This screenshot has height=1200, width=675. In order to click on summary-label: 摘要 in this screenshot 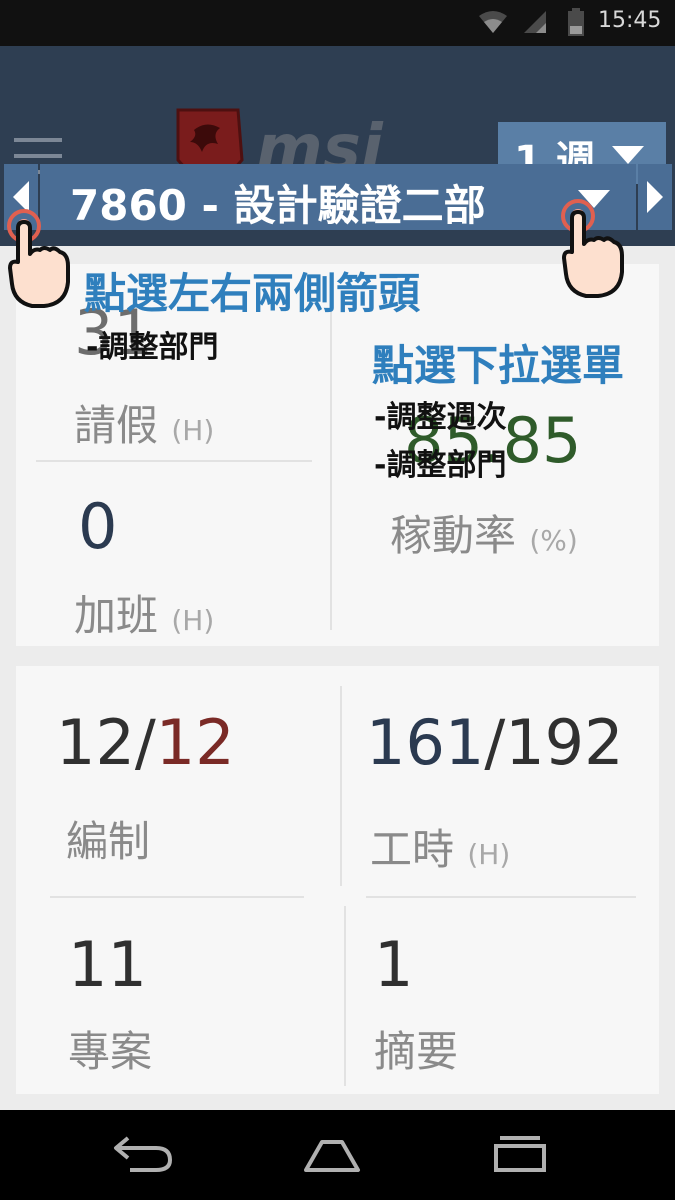, I will do `click(416, 1051)`.